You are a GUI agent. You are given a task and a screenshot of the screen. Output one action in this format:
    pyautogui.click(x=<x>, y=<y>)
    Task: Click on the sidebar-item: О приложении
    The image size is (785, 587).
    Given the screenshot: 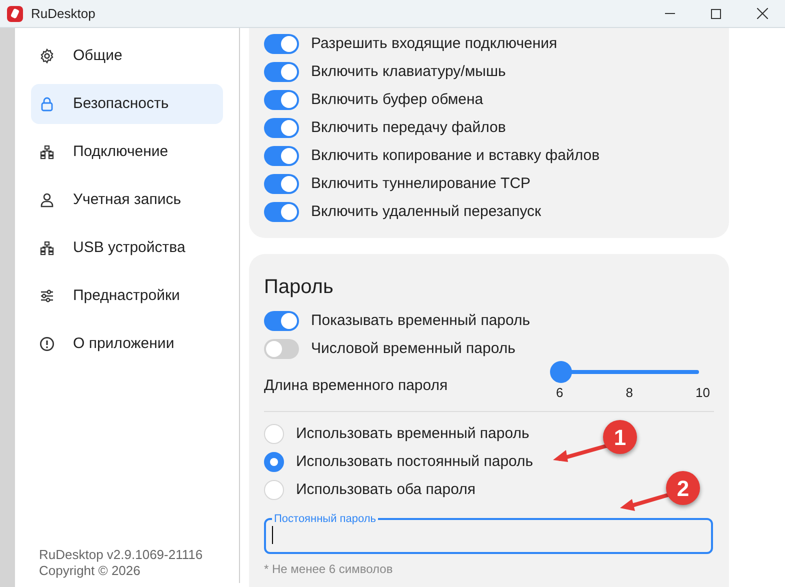 What is the action you would take?
    pyautogui.click(x=127, y=344)
    